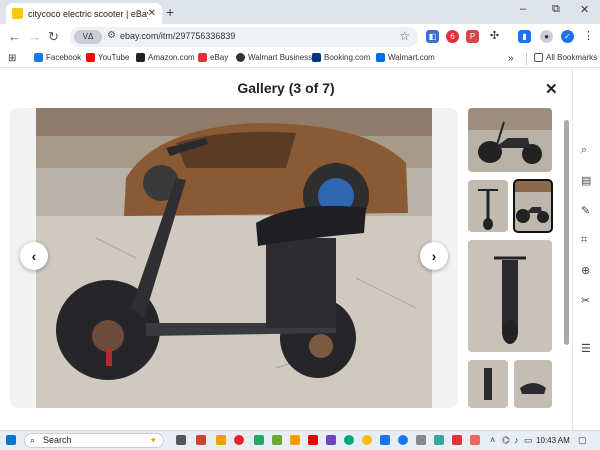 Image resolution: width=600 pixels, height=450 pixels. What do you see at coordinates (202, 57) in the screenshot?
I see `ebay-icon` at bounding box center [202, 57].